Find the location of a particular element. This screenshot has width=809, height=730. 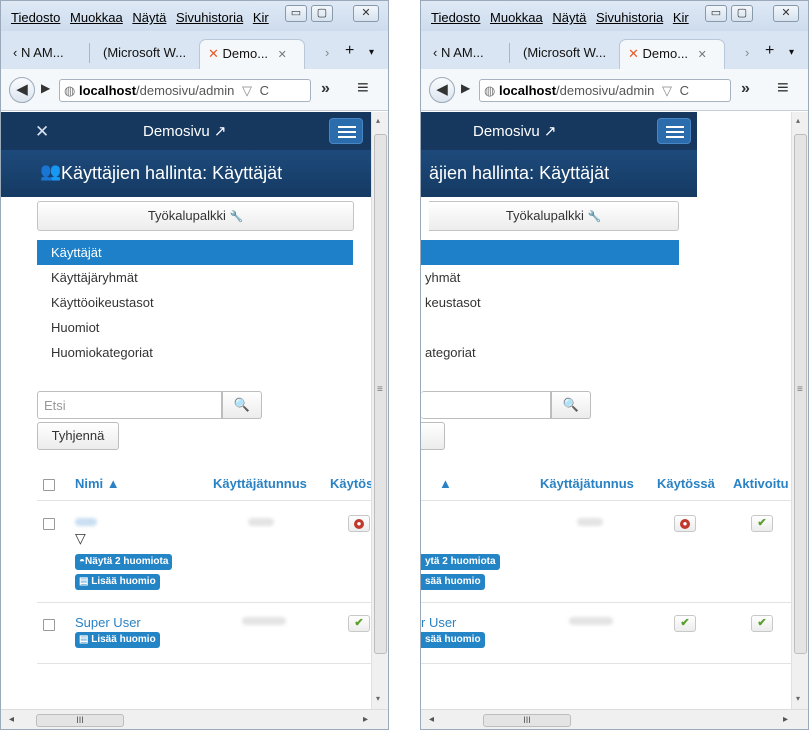

select-all-checkbox is located at coordinates (49, 485).